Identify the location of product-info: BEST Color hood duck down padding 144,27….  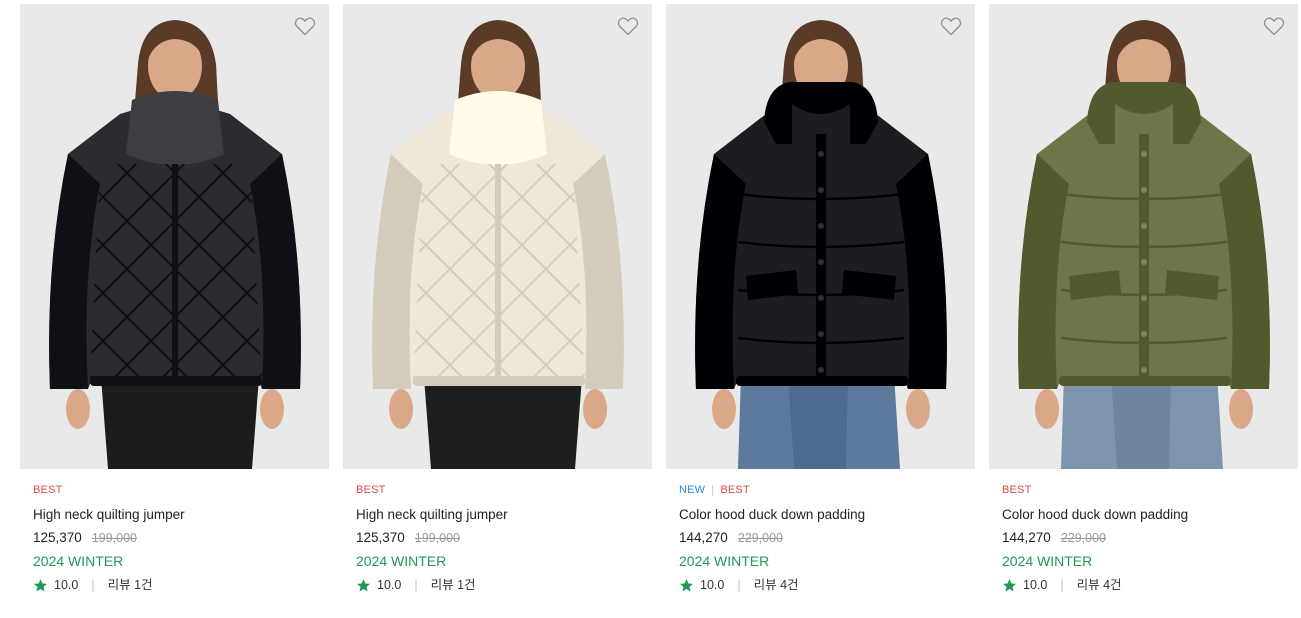
(1143, 538).